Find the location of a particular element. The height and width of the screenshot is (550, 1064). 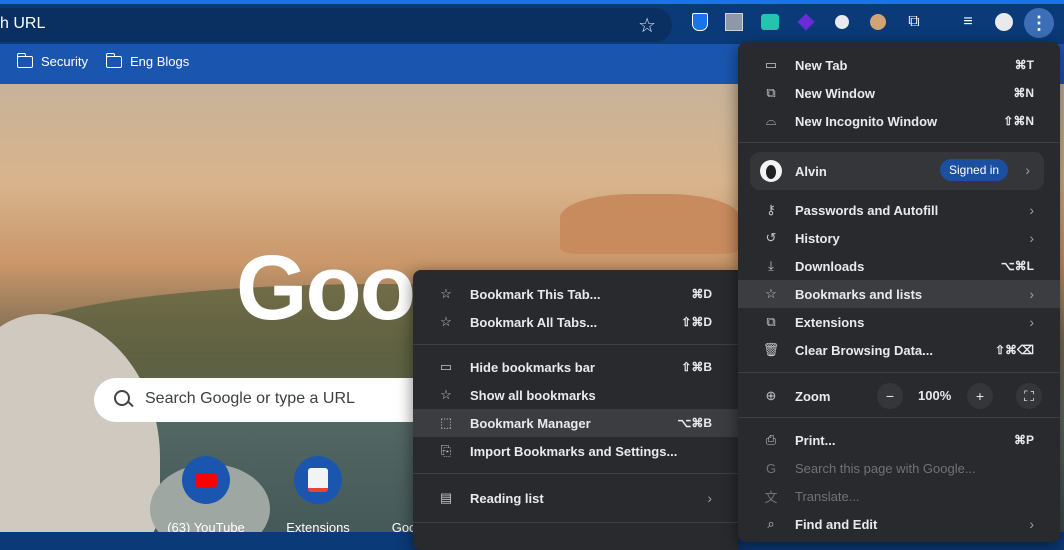

new-tab-icon: ▭ is located at coordinates (771, 64).